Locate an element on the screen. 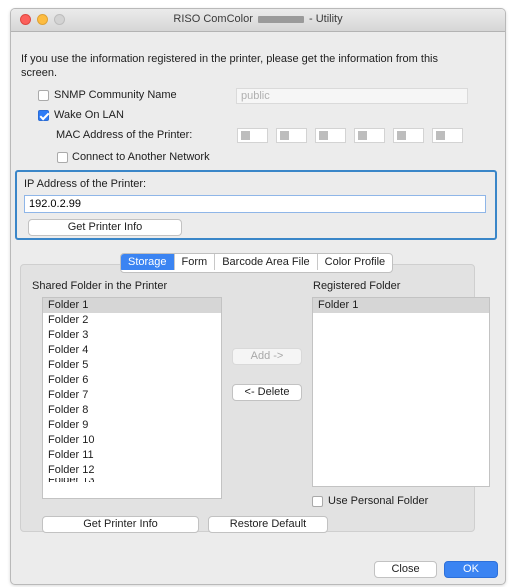 The height and width of the screenshot is (587, 513). delete-button: <- Delete is located at coordinates (267, 392).